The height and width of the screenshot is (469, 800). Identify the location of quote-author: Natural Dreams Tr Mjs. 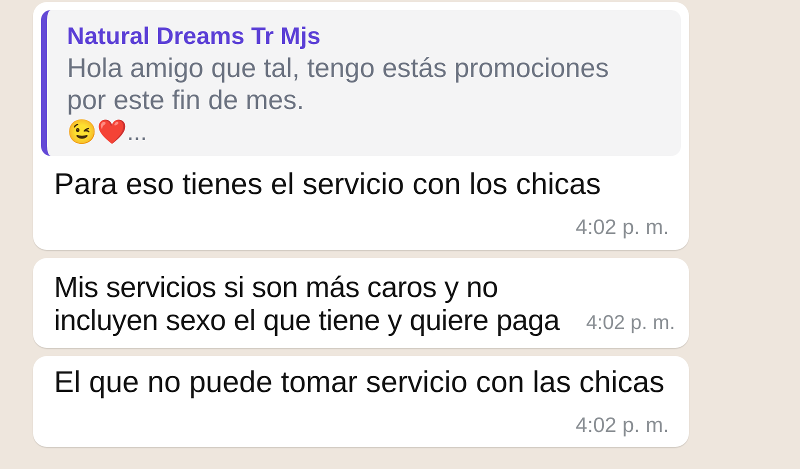
(194, 37).